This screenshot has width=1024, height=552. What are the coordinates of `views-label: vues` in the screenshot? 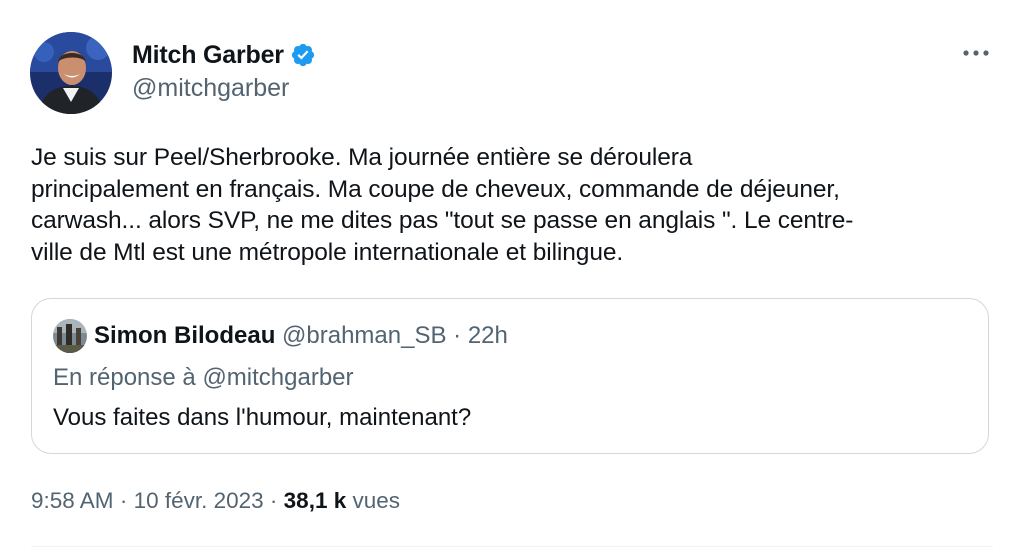 It's located at (376, 500).